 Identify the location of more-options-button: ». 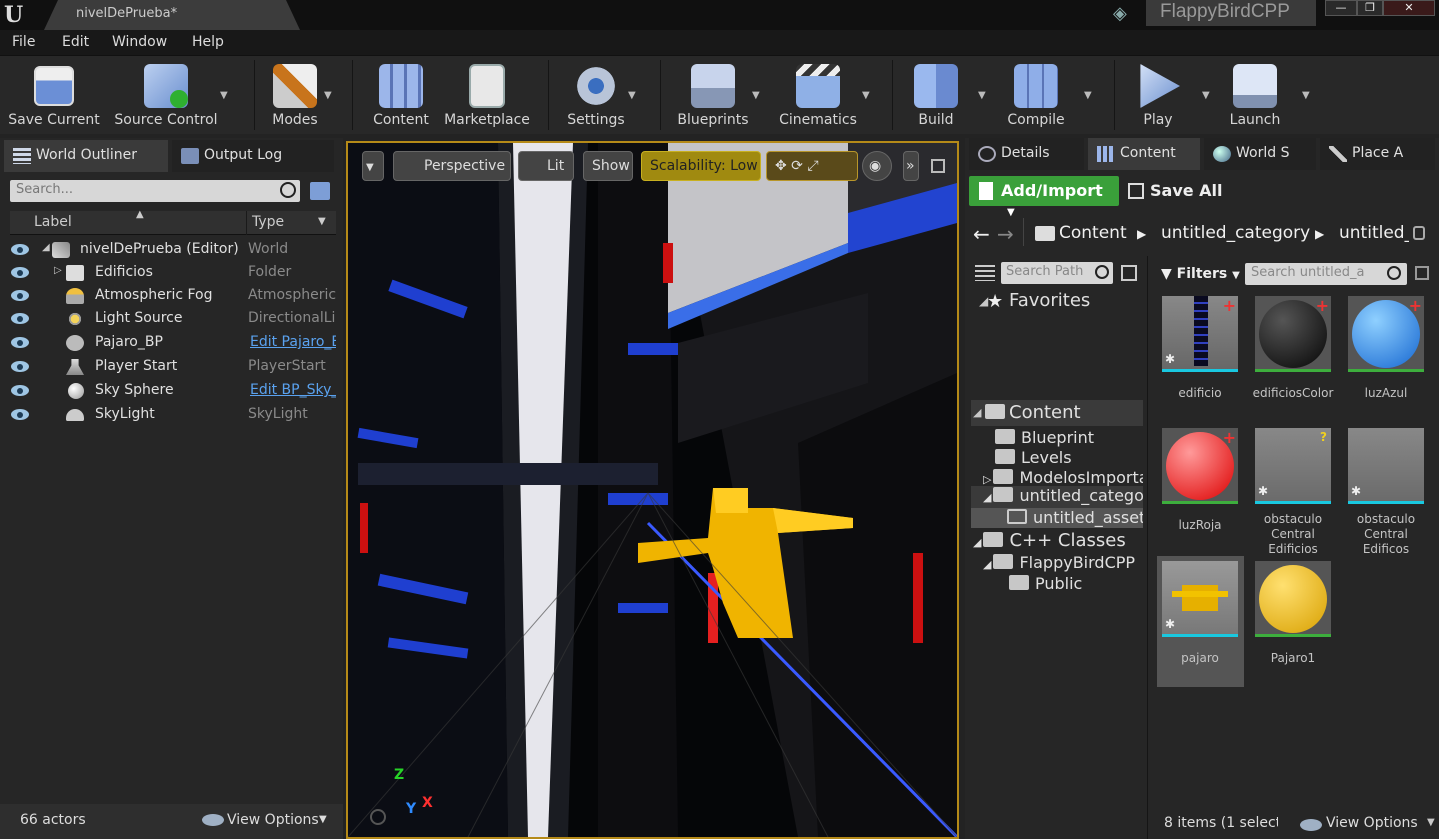
(911, 166).